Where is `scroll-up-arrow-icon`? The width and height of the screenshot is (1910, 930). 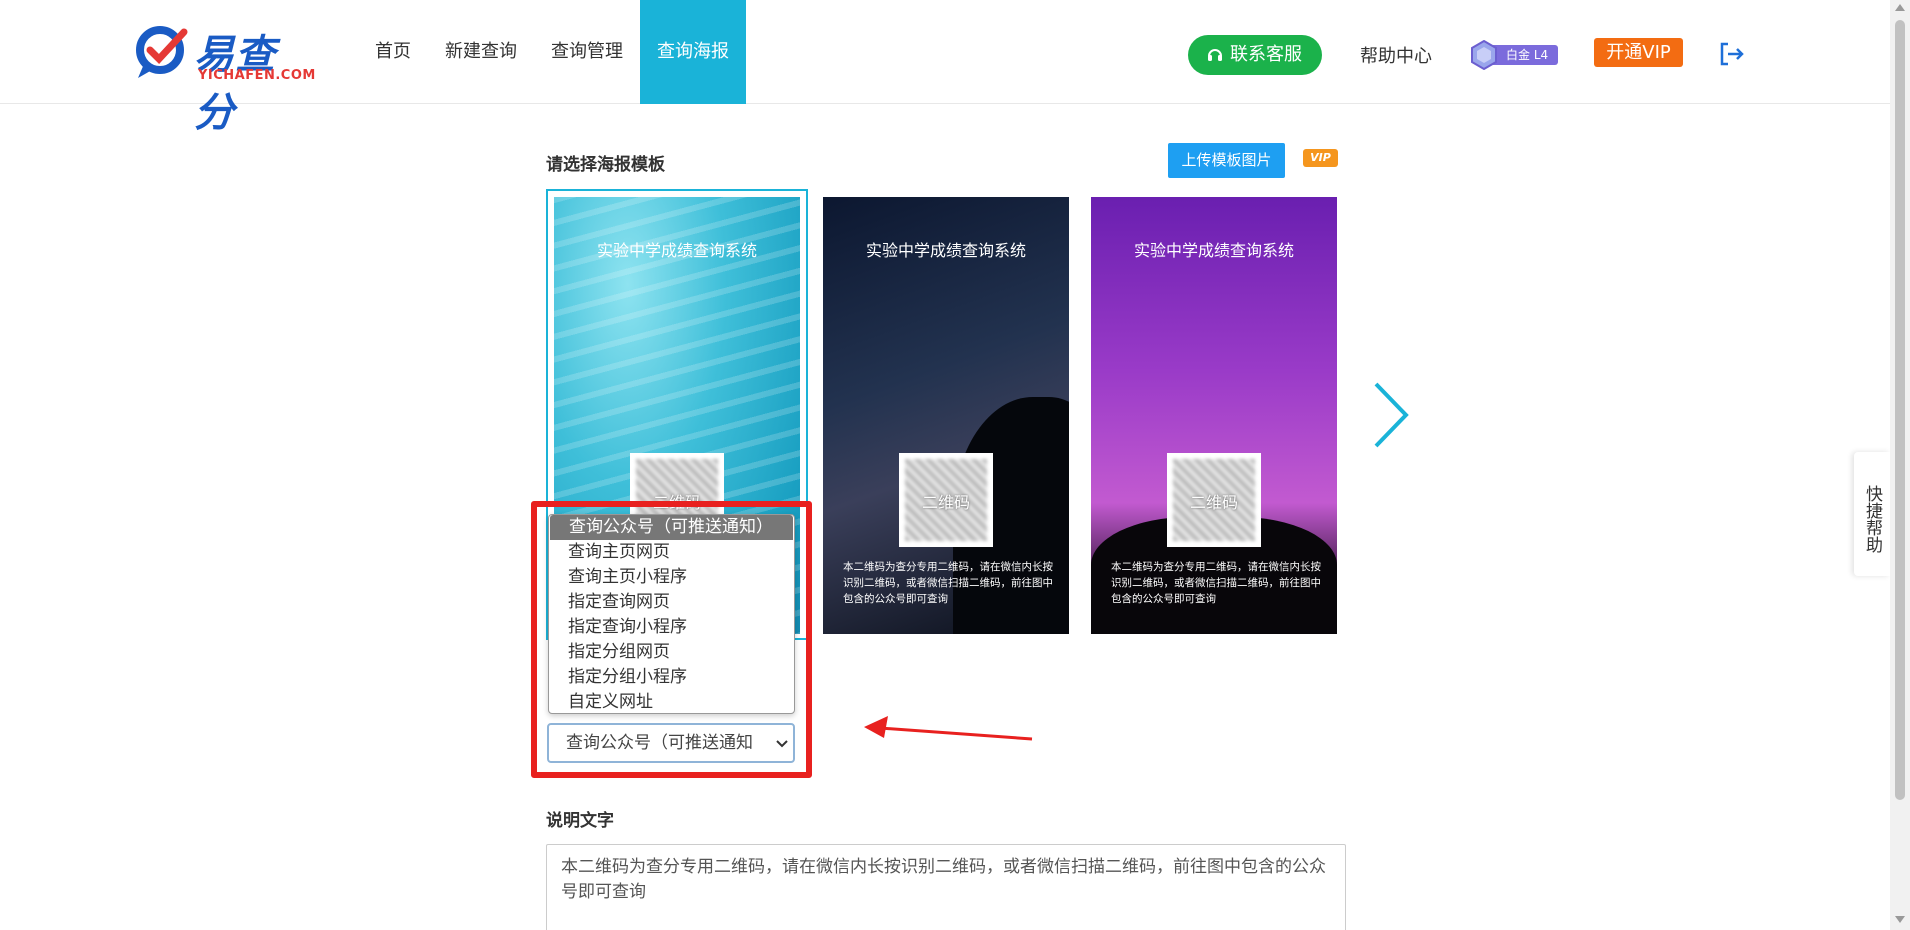
scroll-up-arrow-icon is located at coordinates (1900, 7).